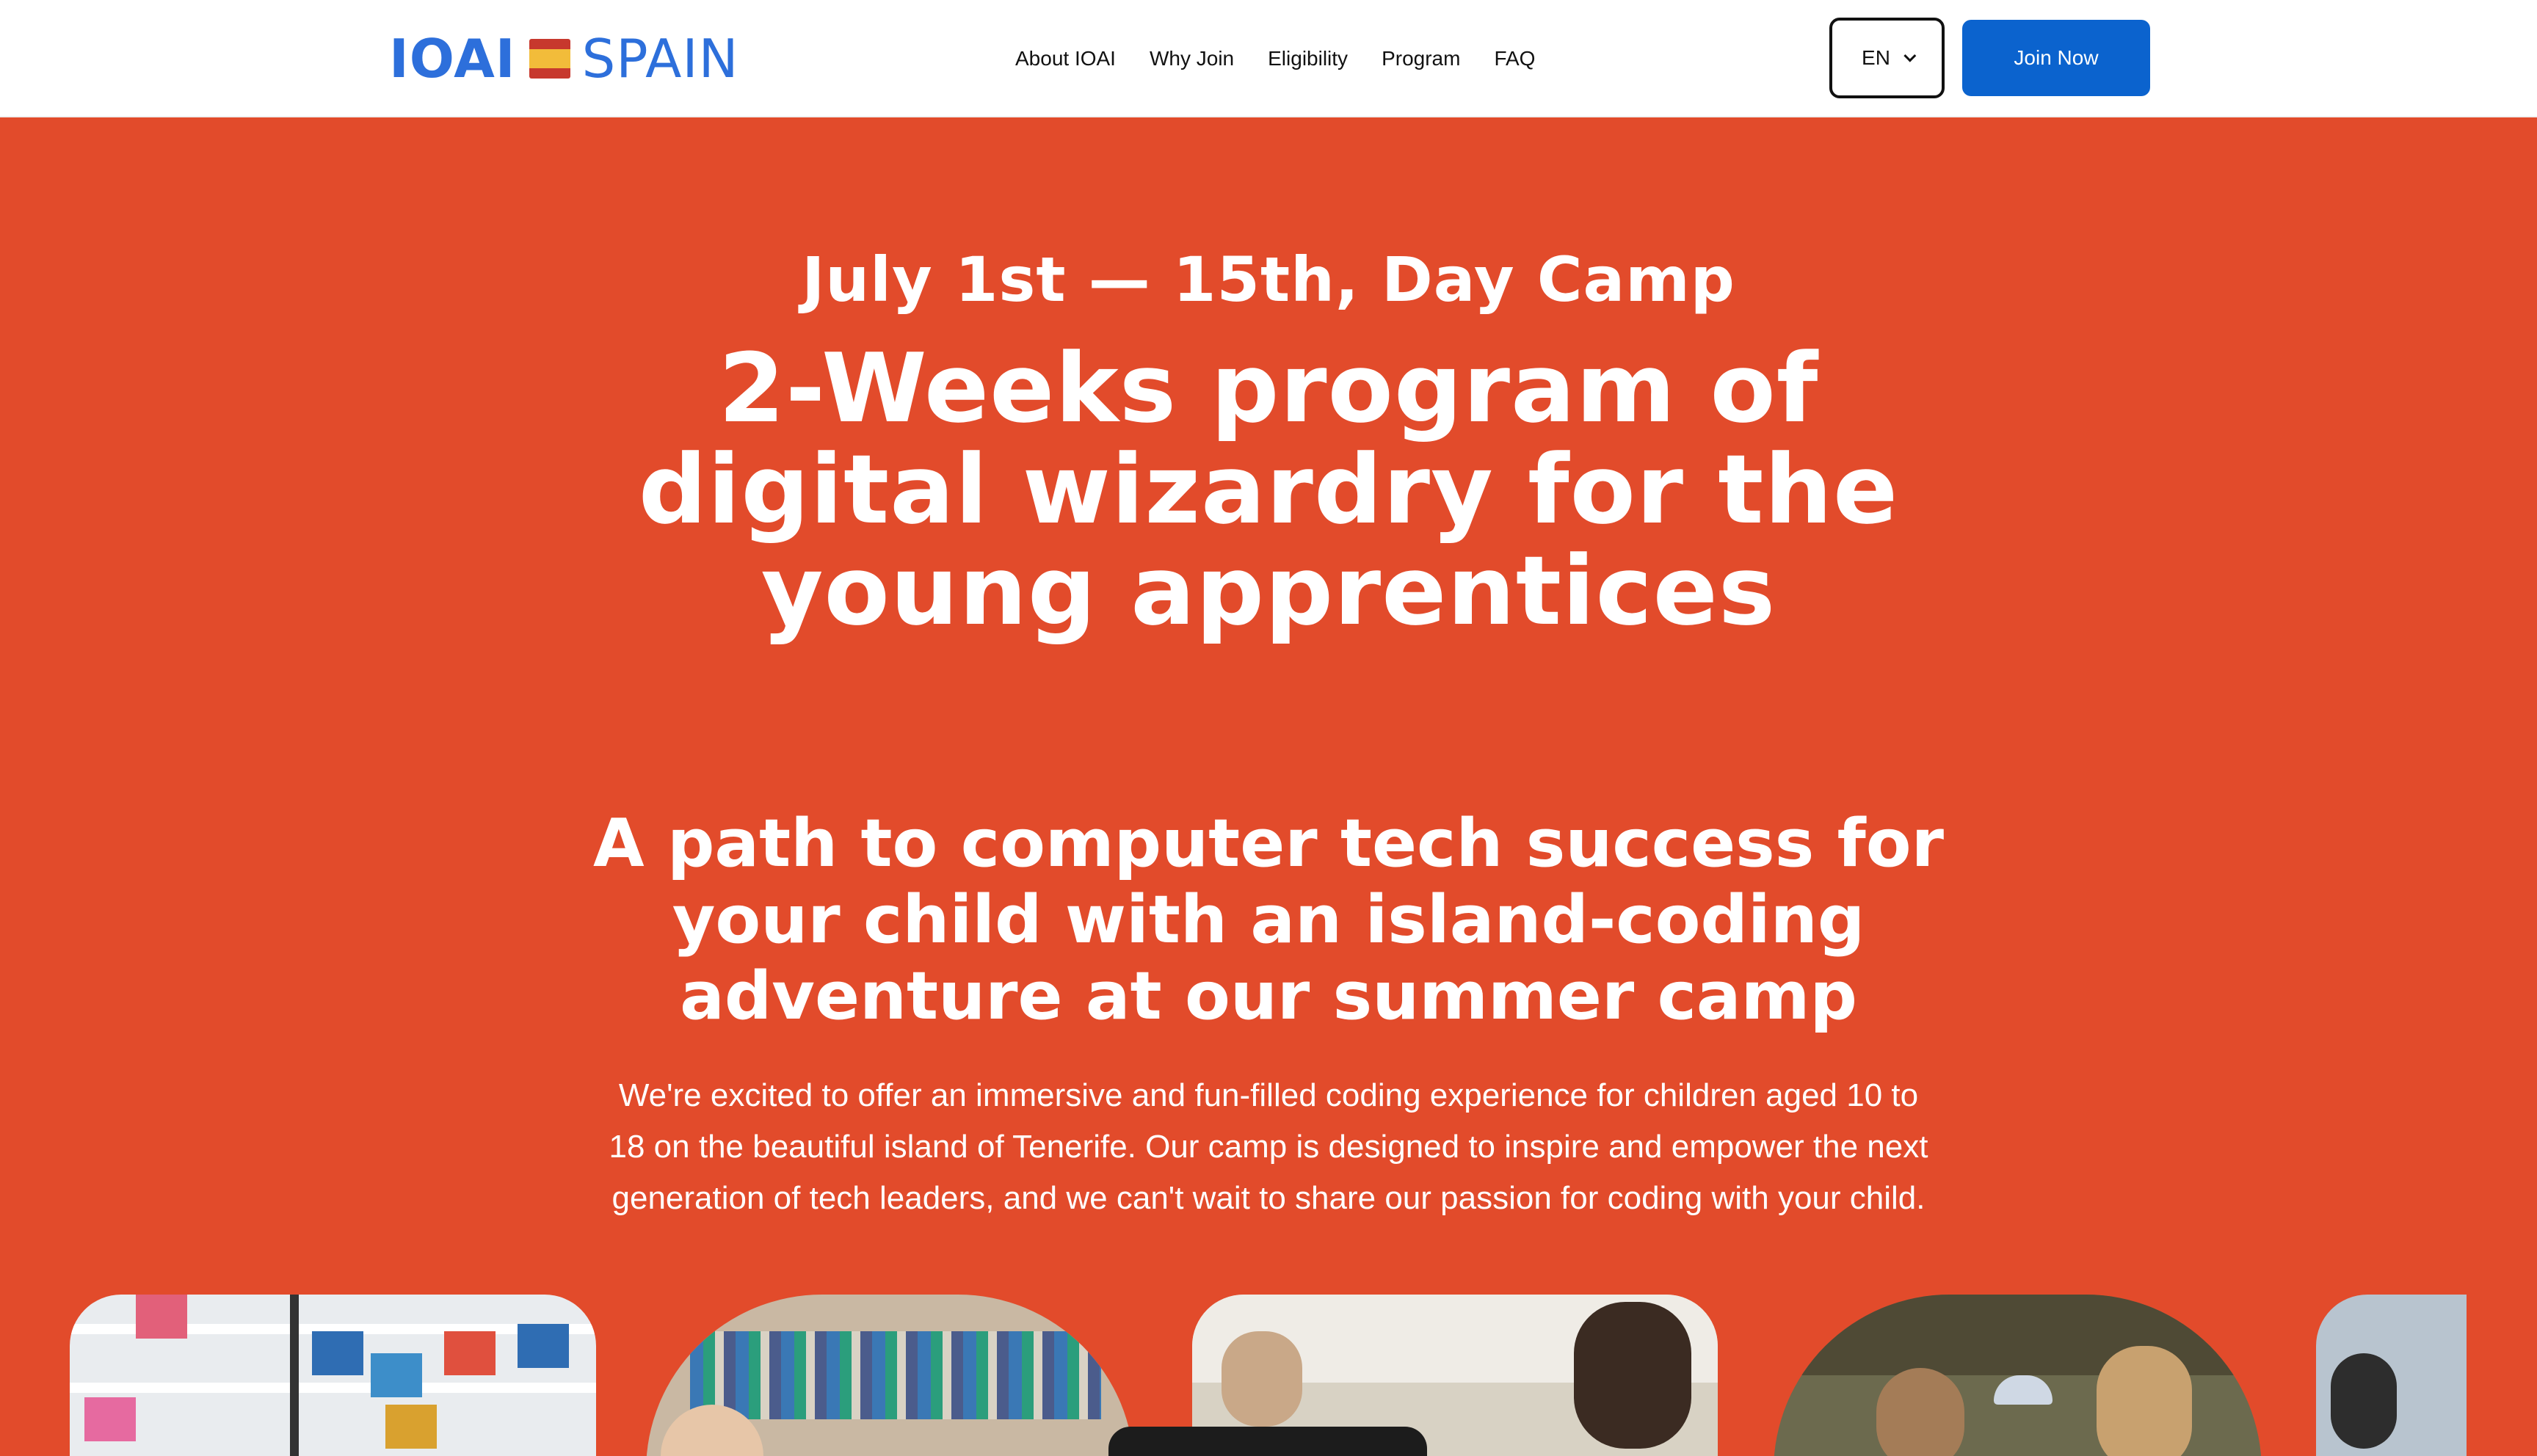 This screenshot has height=1456, width=2537. Describe the element at coordinates (2056, 58) in the screenshot. I see `join-now-button: Join Now` at that location.